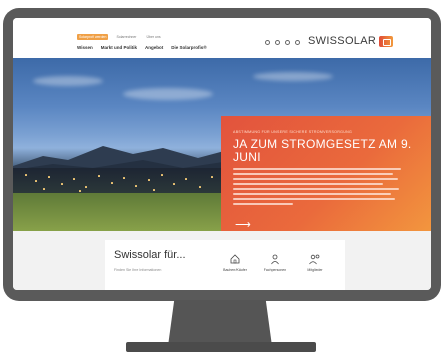 The width and height of the screenshot is (444, 354). What do you see at coordinates (297, 42) in the screenshot?
I see `user-icon` at bounding box center [297, 42].